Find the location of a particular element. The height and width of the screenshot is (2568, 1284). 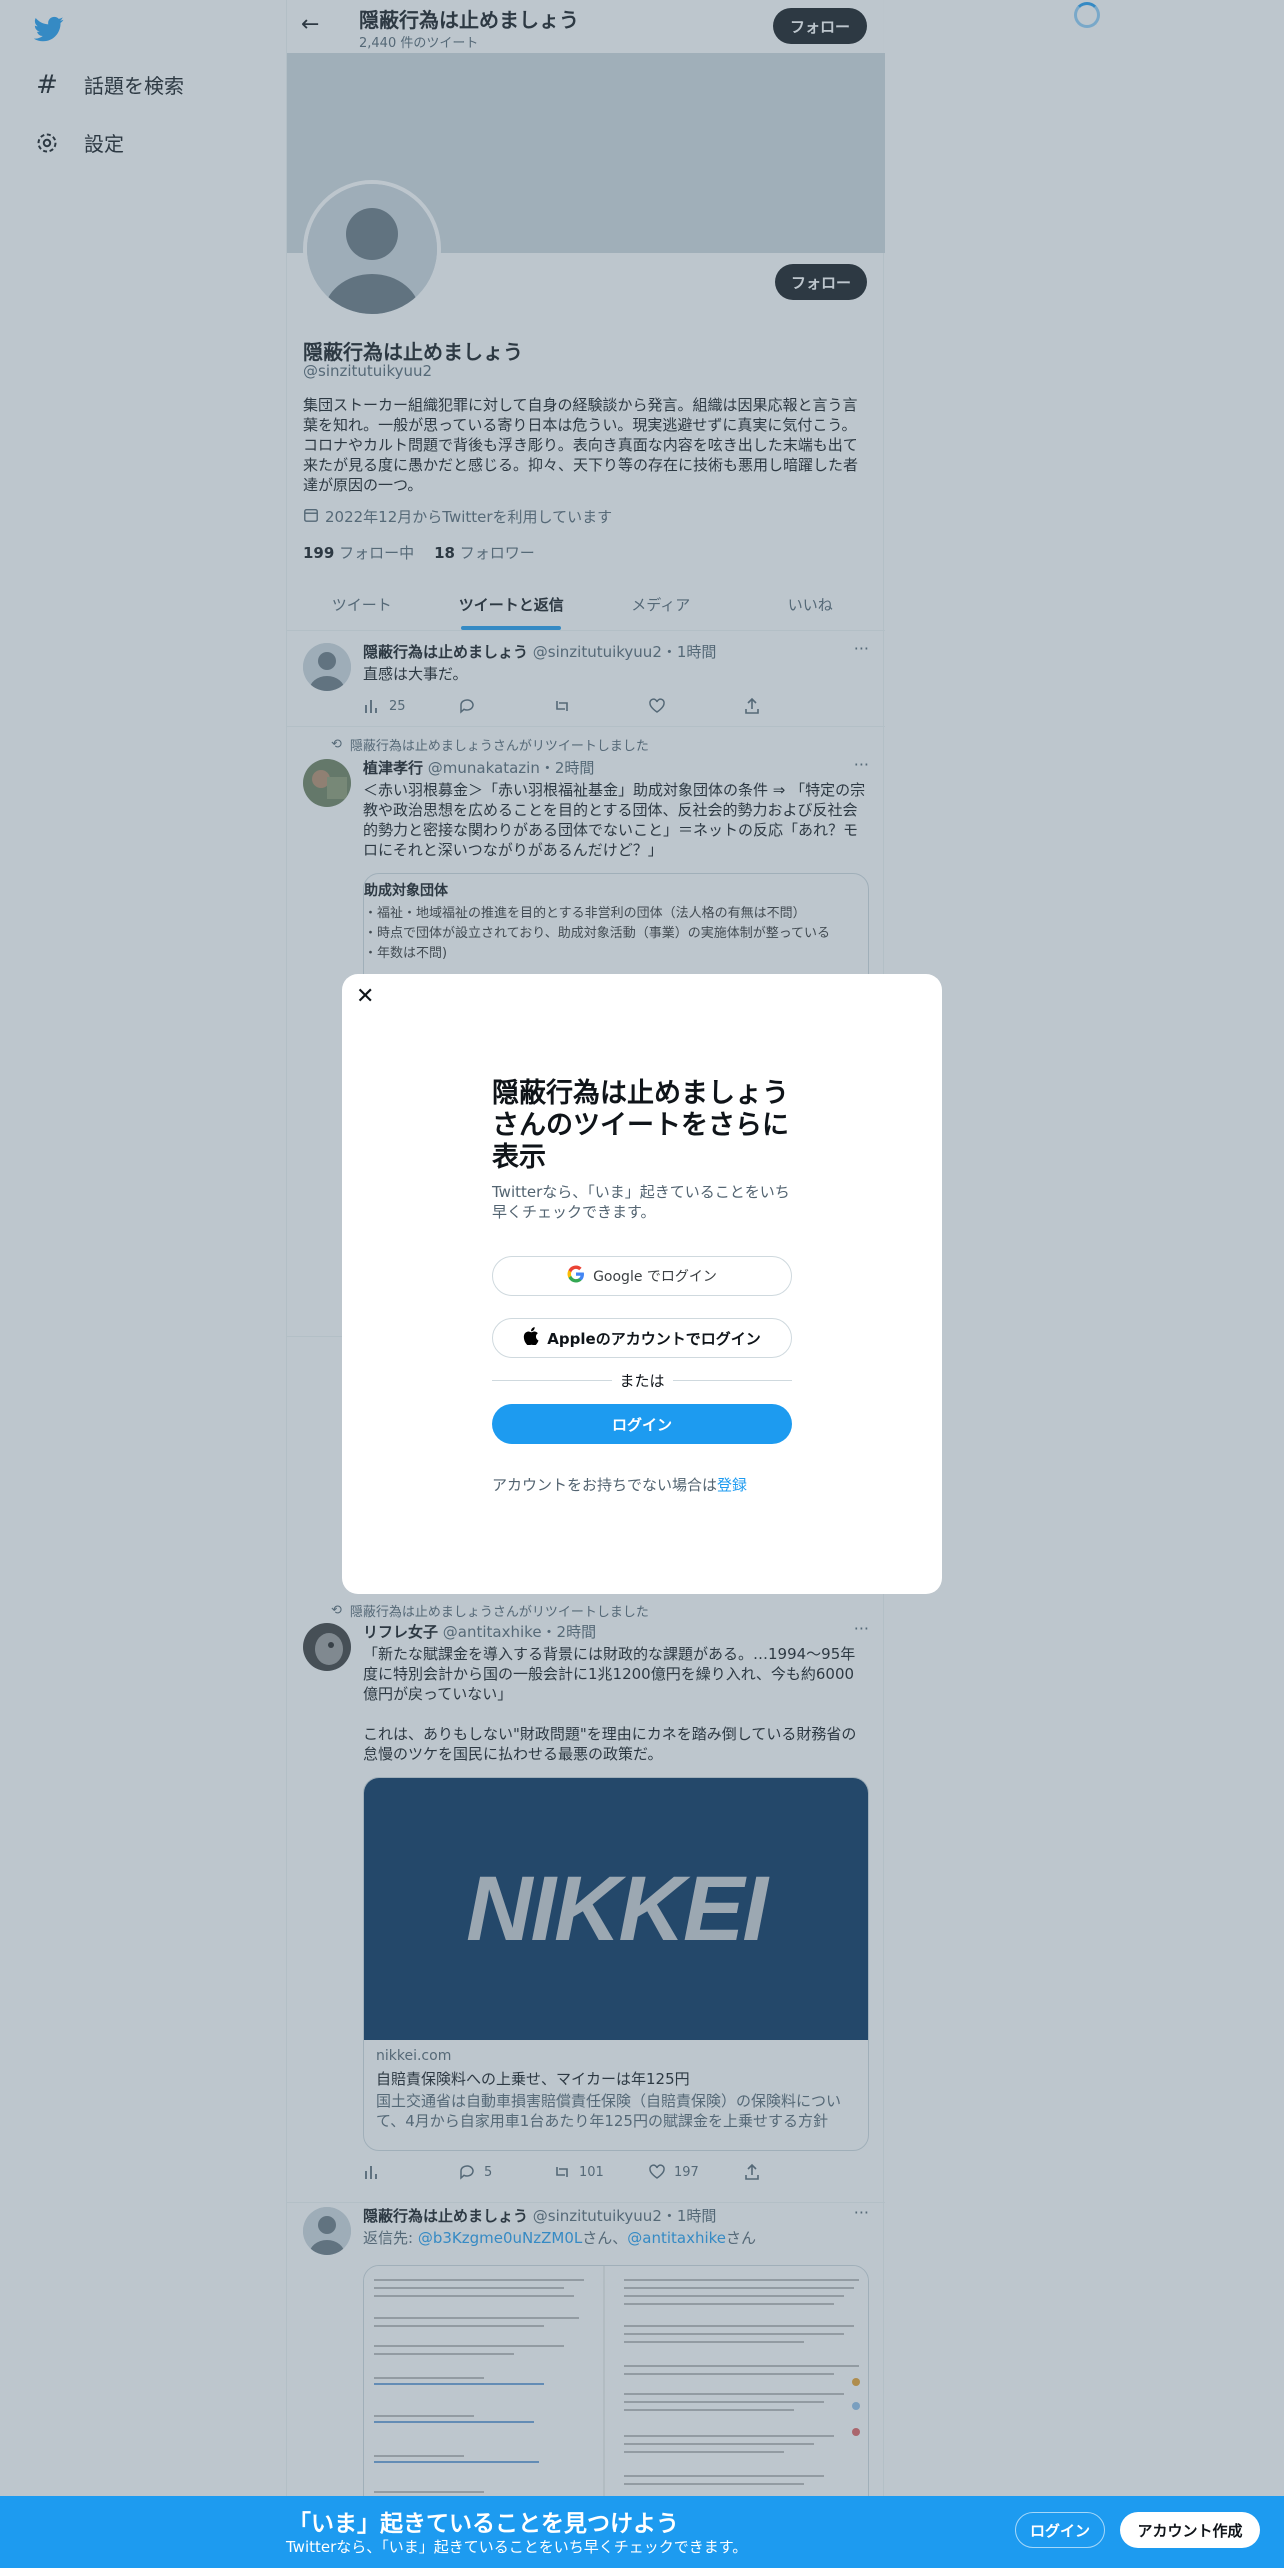

google-login-button: Google でログイン is located at coordinates (642, 1276).